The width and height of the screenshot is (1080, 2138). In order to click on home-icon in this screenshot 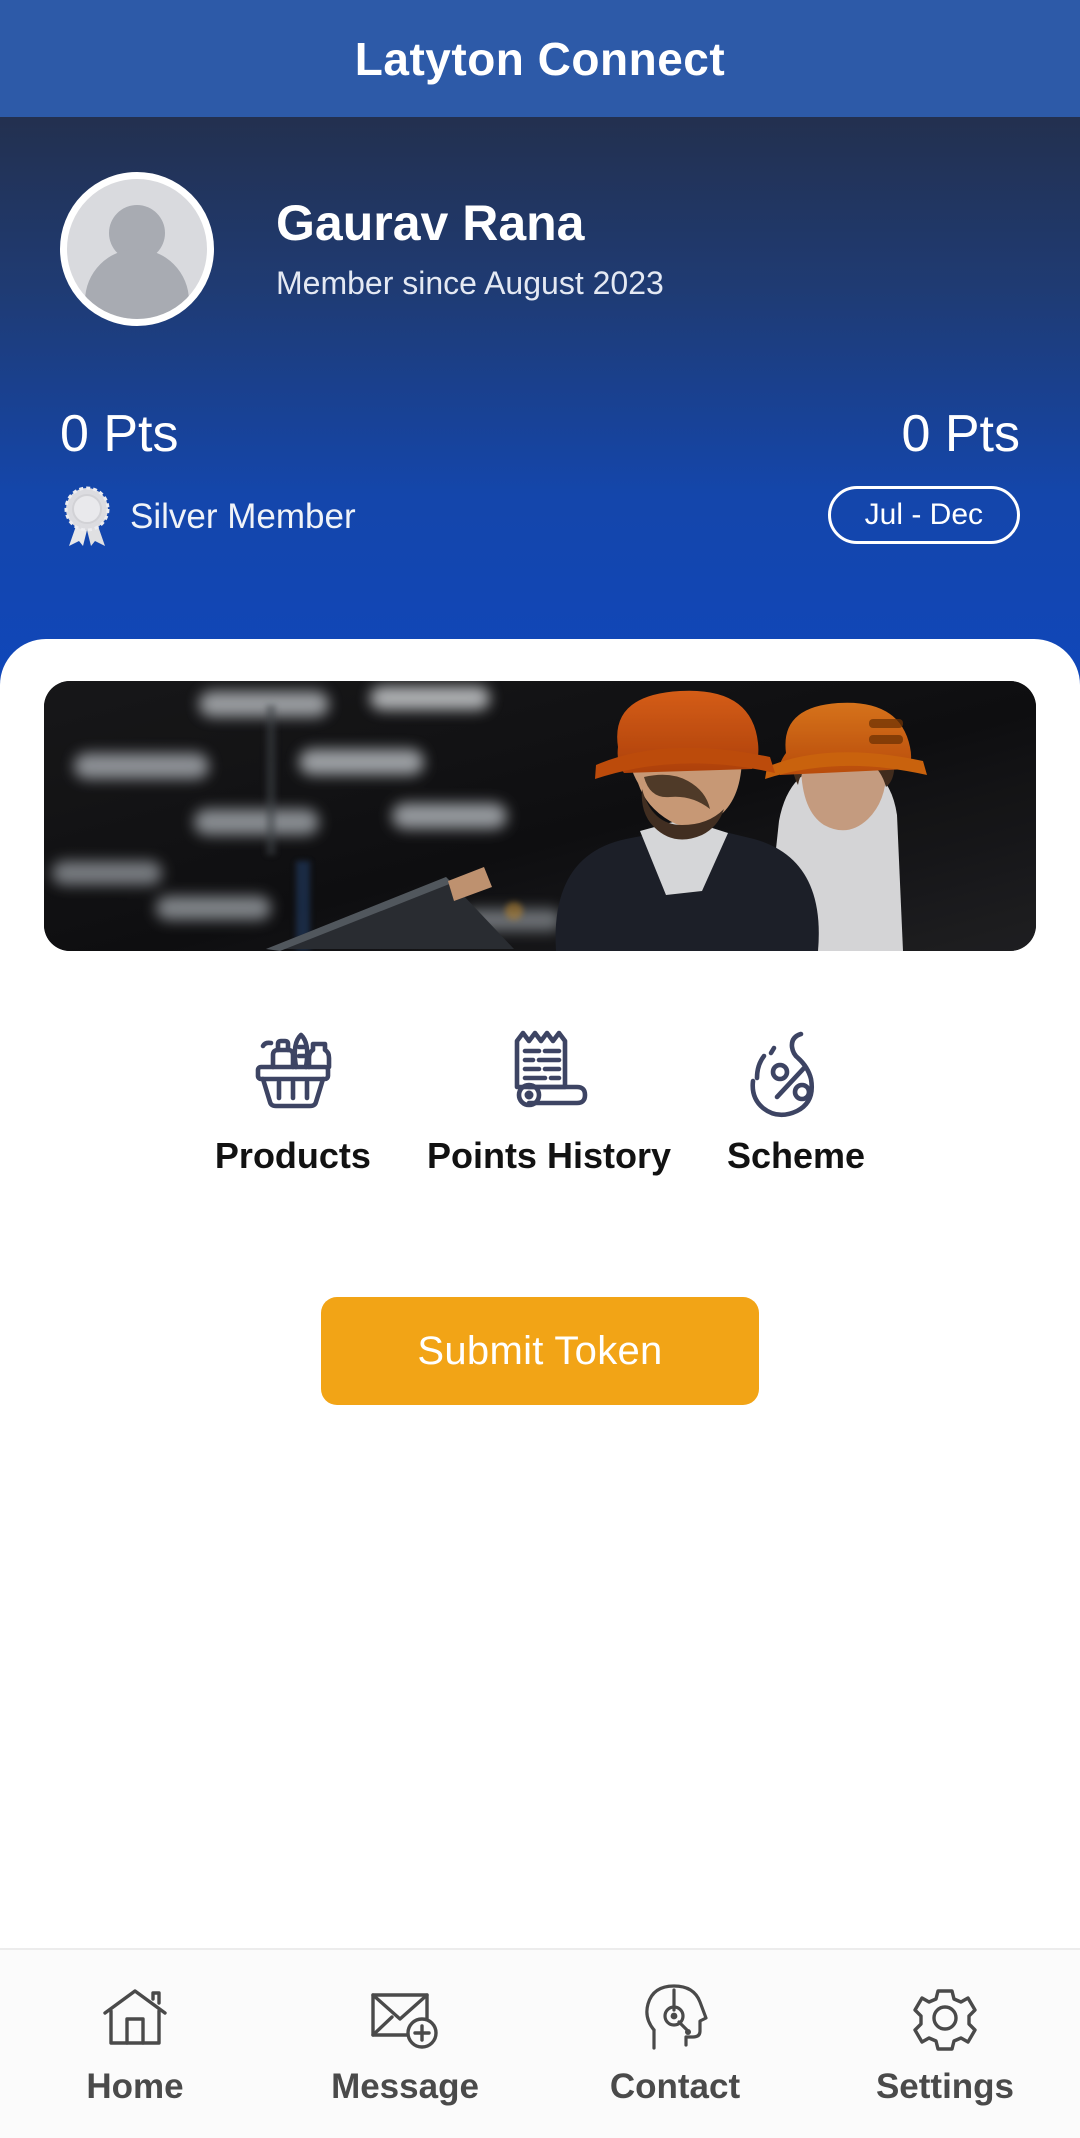, I will do `click(135, 2018)`.